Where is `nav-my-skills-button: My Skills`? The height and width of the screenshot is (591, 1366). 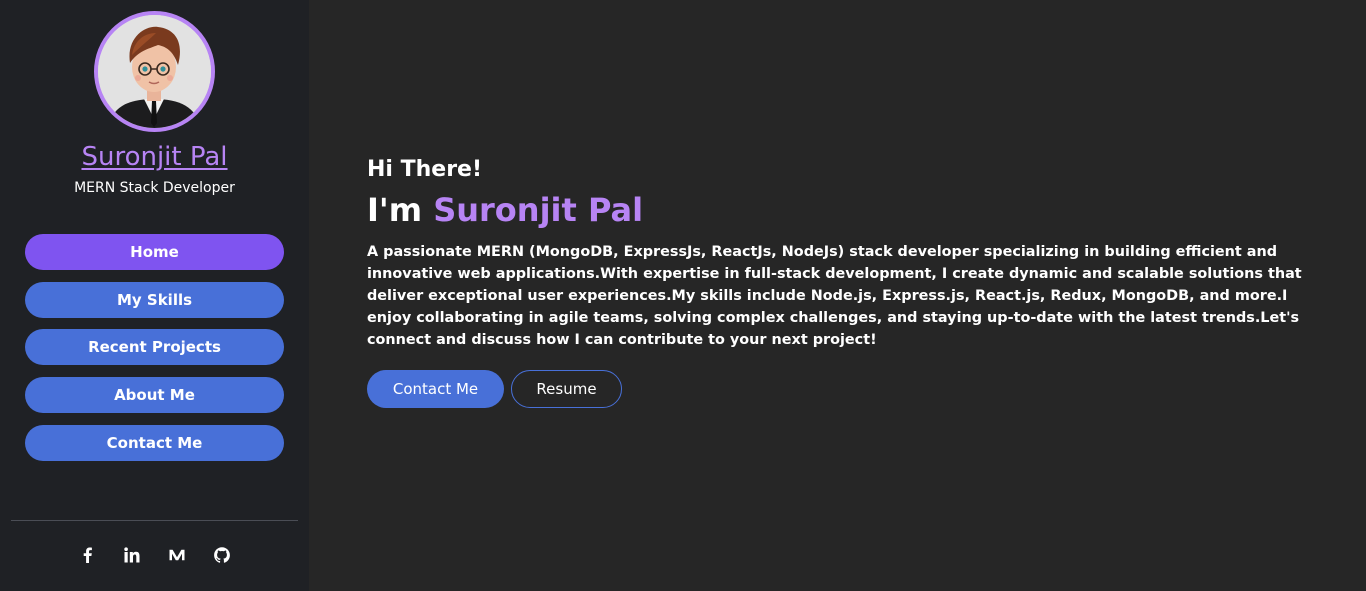 nav-my-skills-button: My Skills is located at coordinates (154, 300).